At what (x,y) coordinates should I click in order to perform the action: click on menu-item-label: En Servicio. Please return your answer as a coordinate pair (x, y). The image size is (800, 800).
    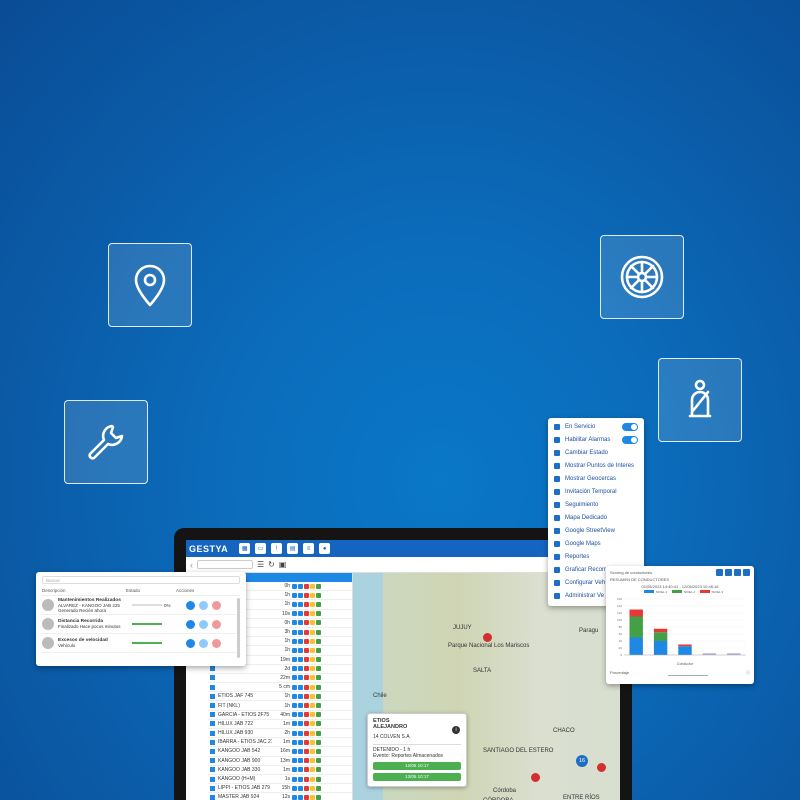
    Looking at the image, I should click on (580, 426).